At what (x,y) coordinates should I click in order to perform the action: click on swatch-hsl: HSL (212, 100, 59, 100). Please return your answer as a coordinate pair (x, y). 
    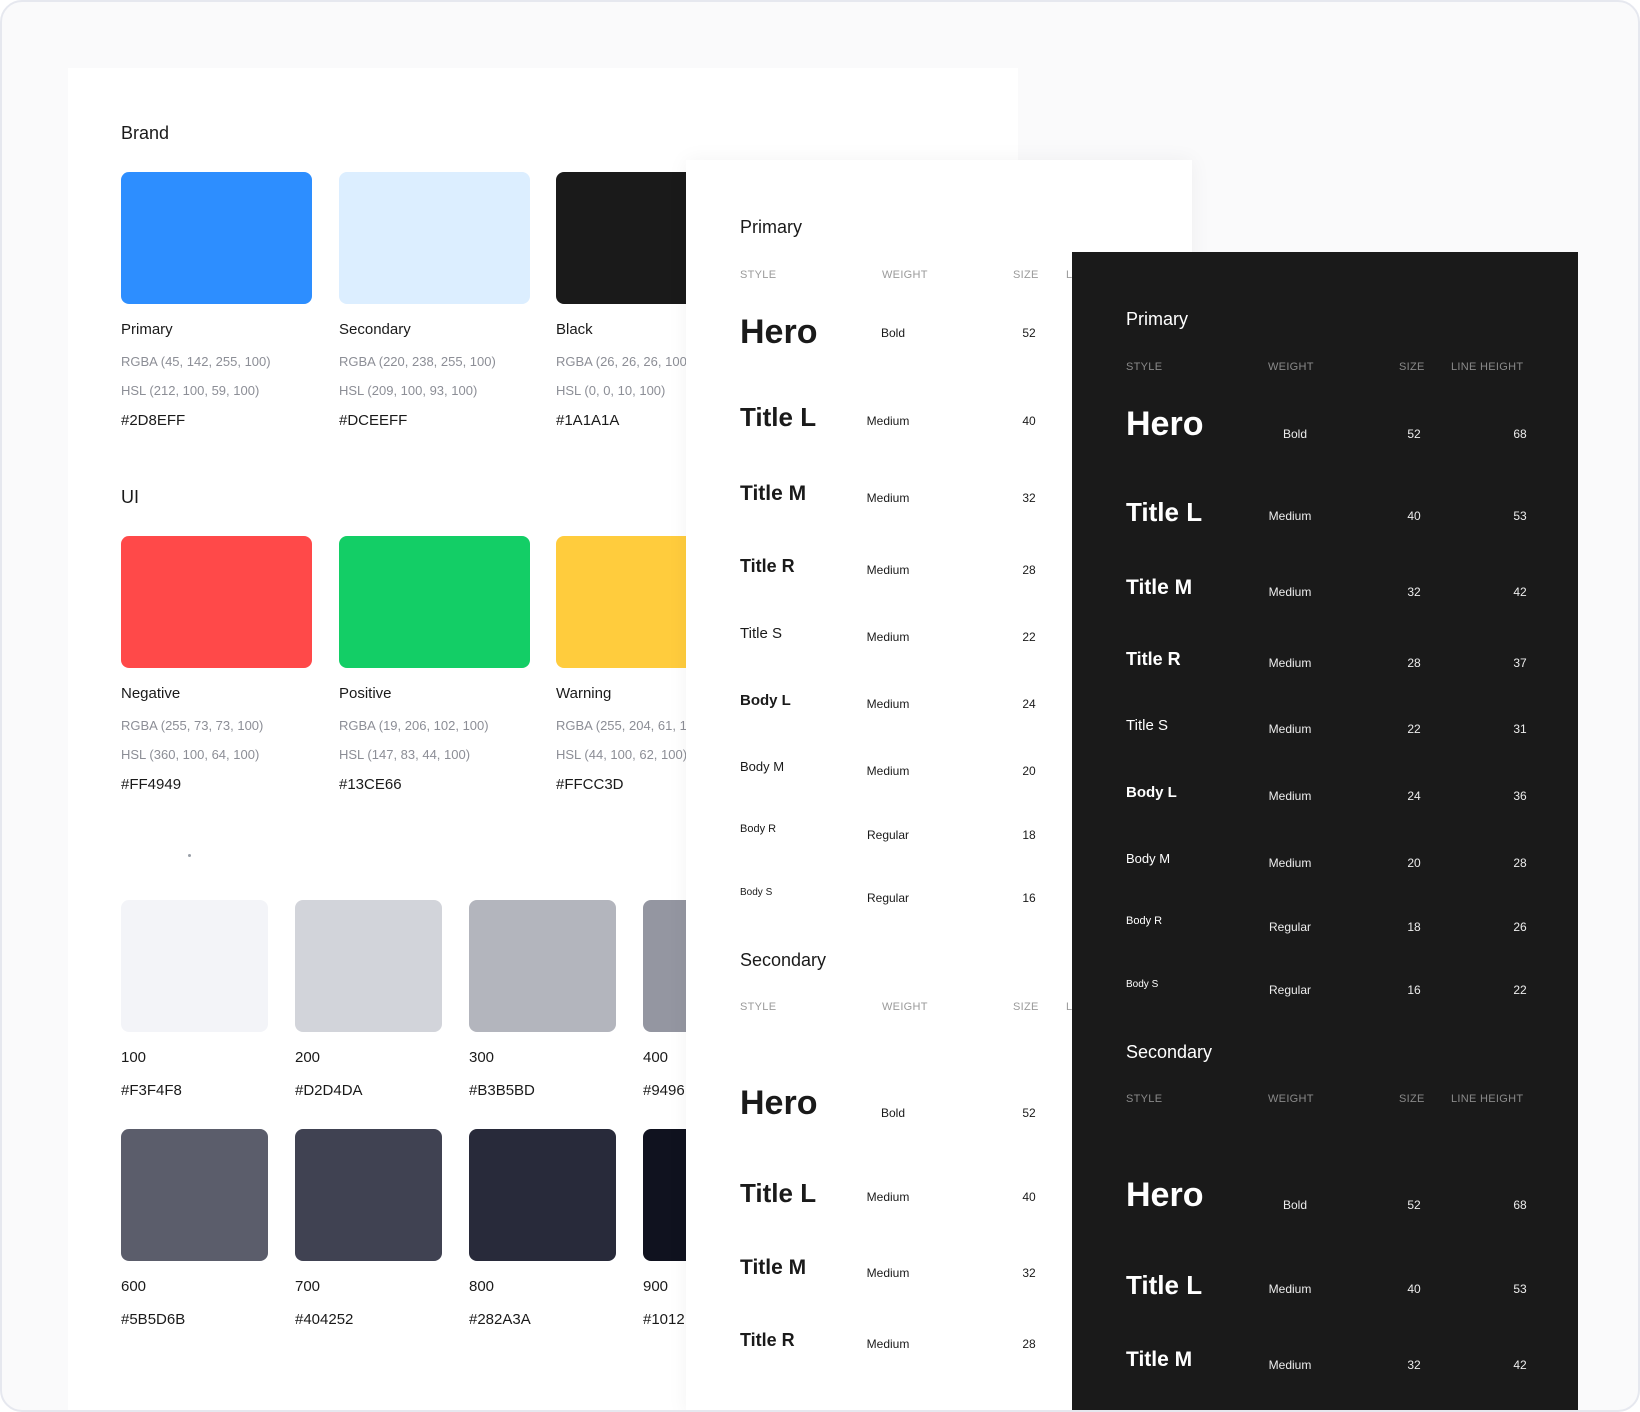
    Looking at the image, I should click on (190, 390).